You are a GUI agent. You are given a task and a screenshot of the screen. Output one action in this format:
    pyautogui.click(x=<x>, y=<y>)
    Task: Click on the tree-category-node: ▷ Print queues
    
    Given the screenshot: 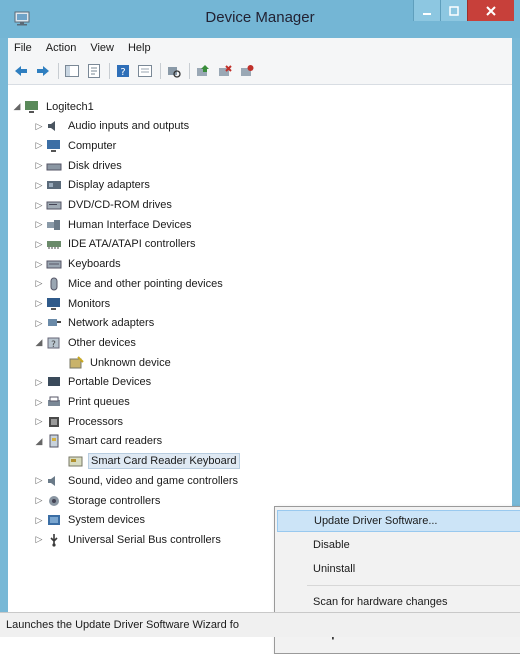 What is the action you would take?
    pyautogui.click(x=83, y=402)
    